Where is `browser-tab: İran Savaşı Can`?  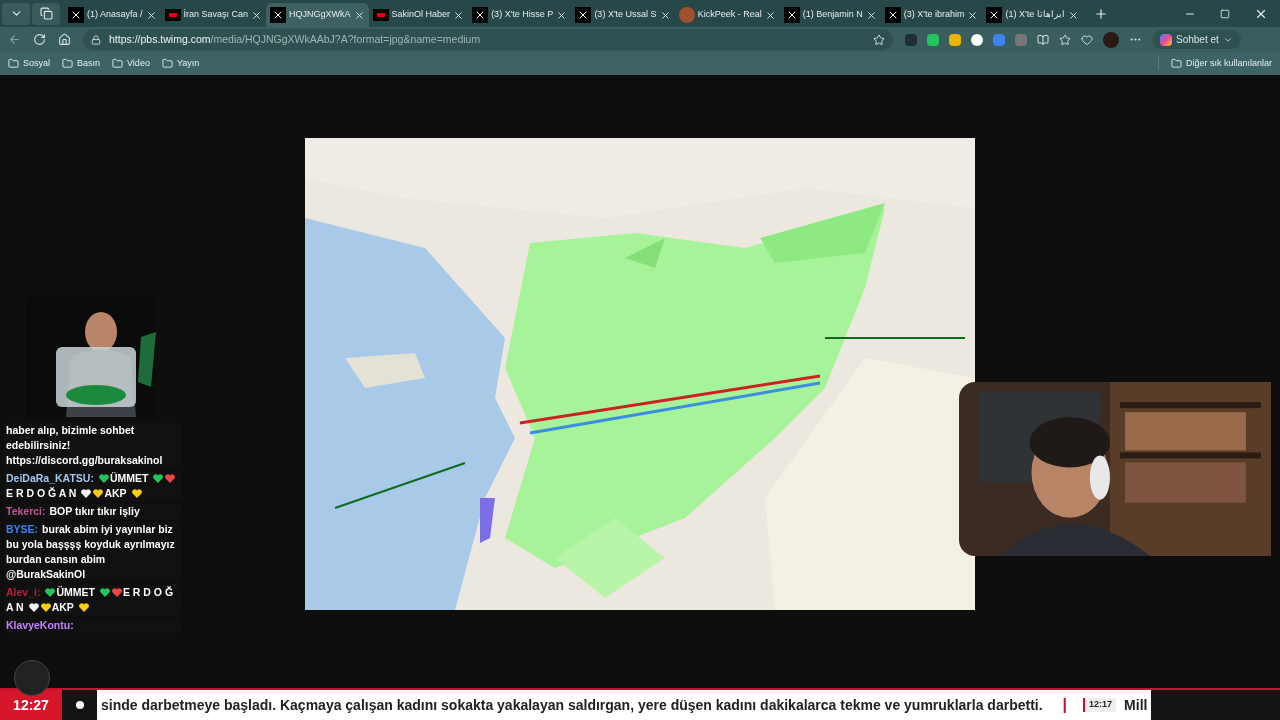 browser-tab: İran Savaşı Can is located at coordinates (213, 15).